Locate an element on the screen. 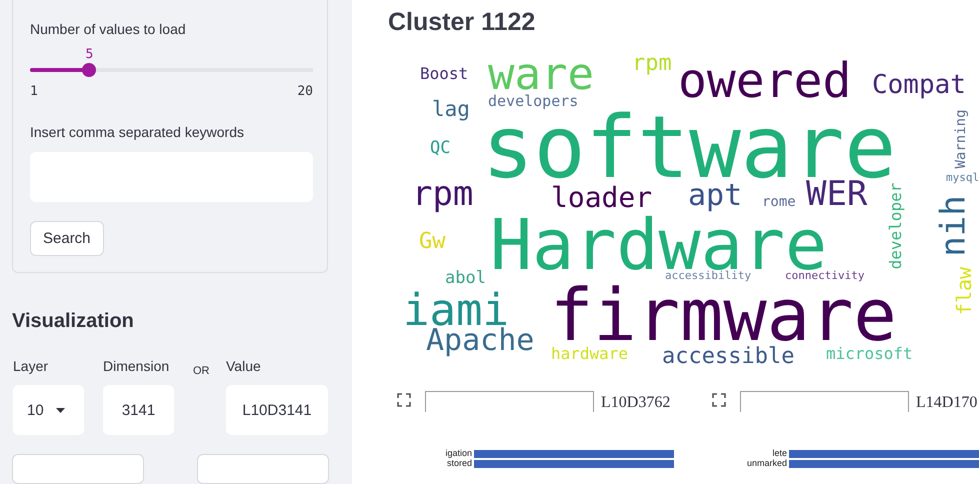 This screenshot has width=979, height=484. cloud-word: Hardware is located at coordinates (658, 242).